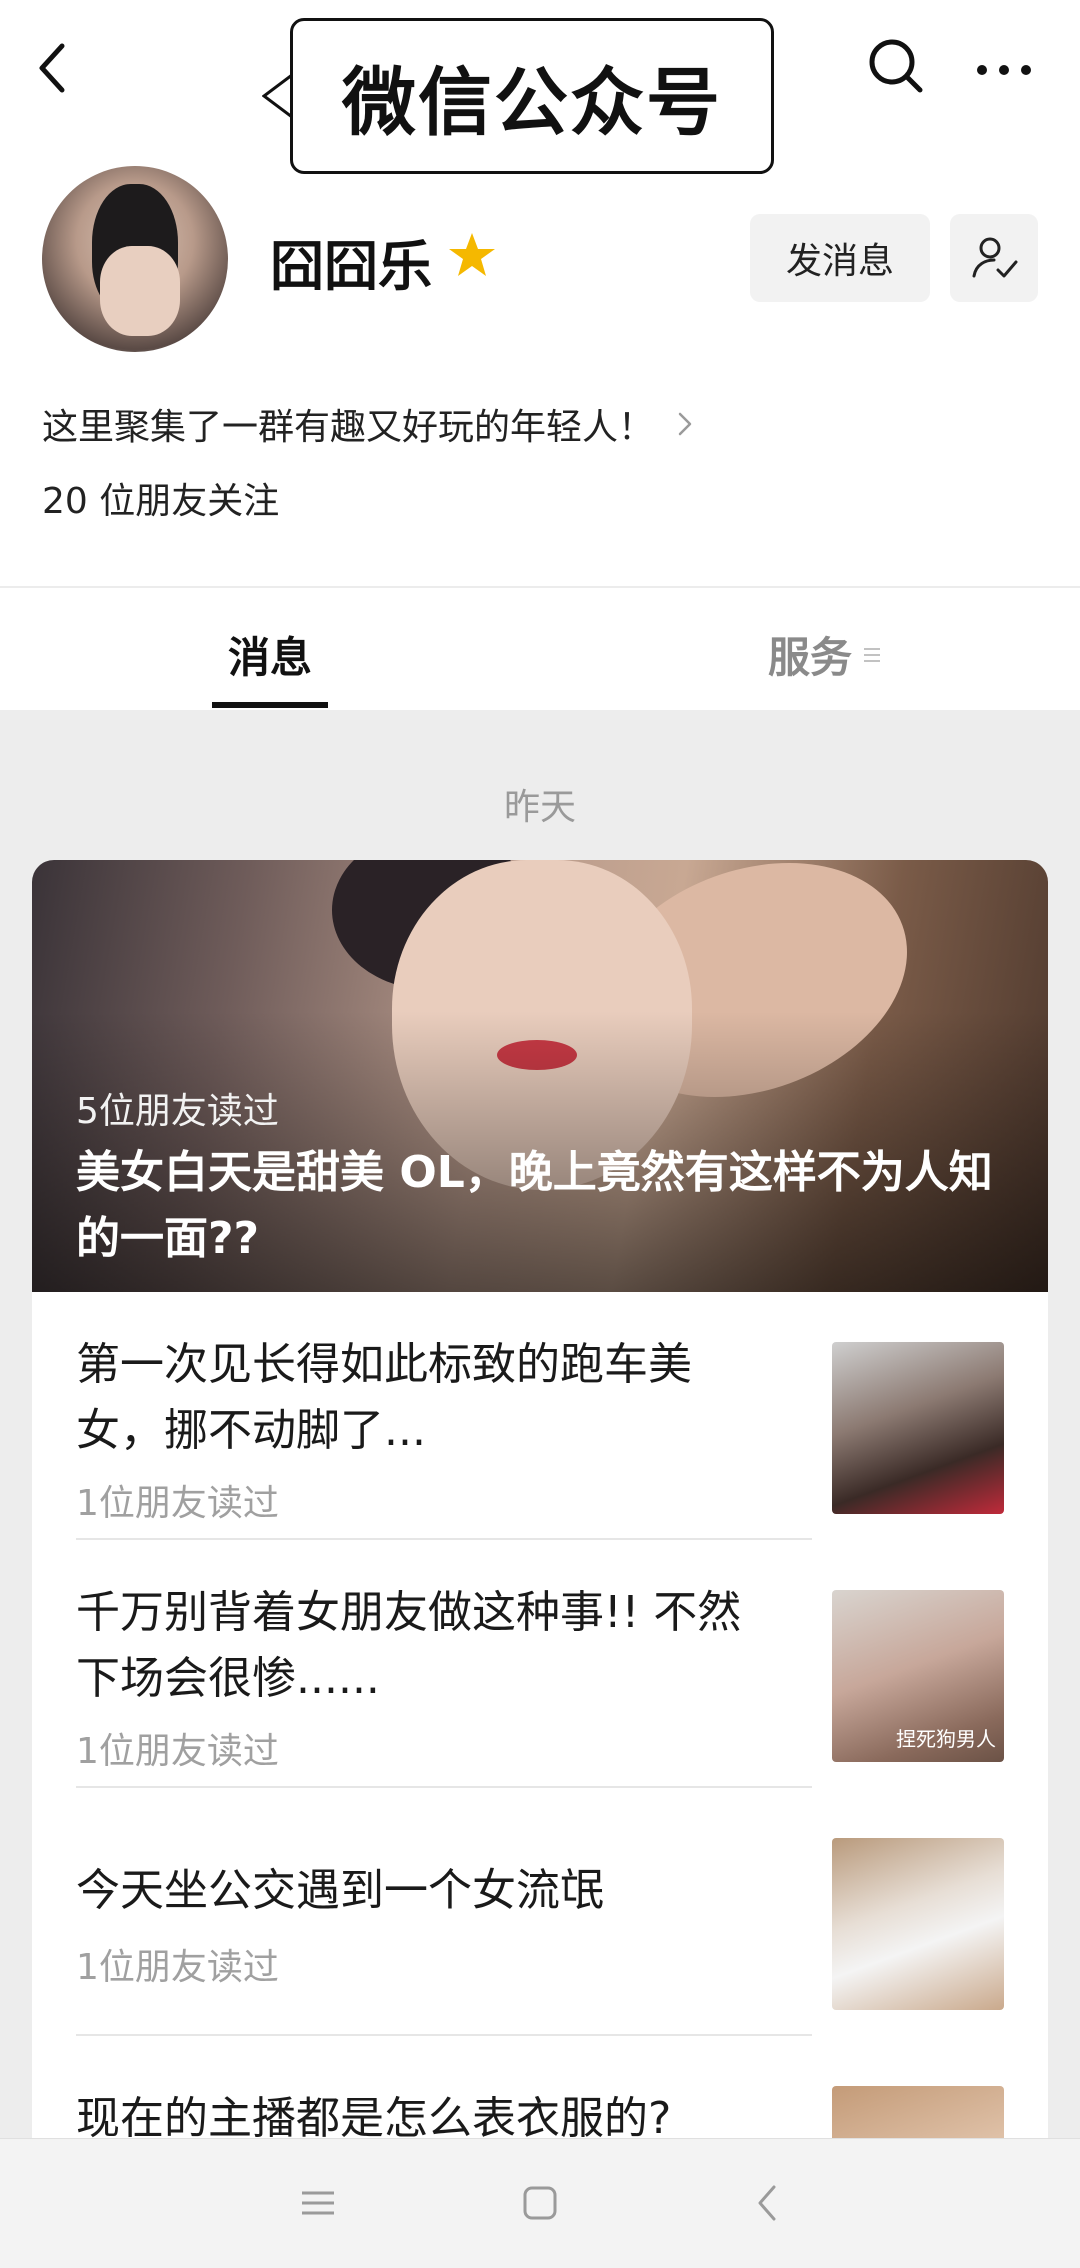 The image size is (1080, 2268). I want to click on list-item: 第一次见长得如此标致的跑车美女，挪不动脚了... 1位朋友读过, so click(540, 1416).